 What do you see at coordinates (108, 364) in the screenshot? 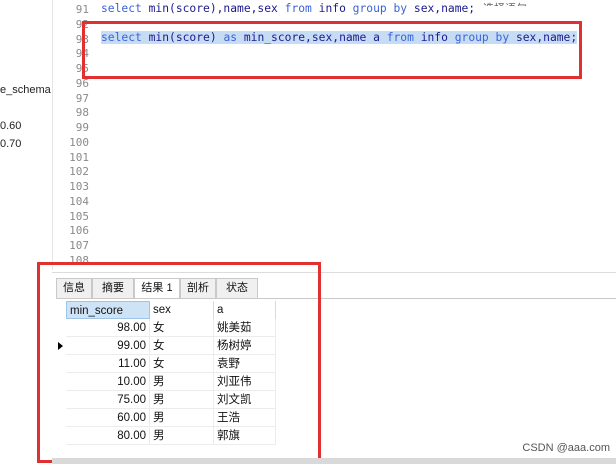
I see `cell-min-score: 11.00` at bounding box center [108, 364].